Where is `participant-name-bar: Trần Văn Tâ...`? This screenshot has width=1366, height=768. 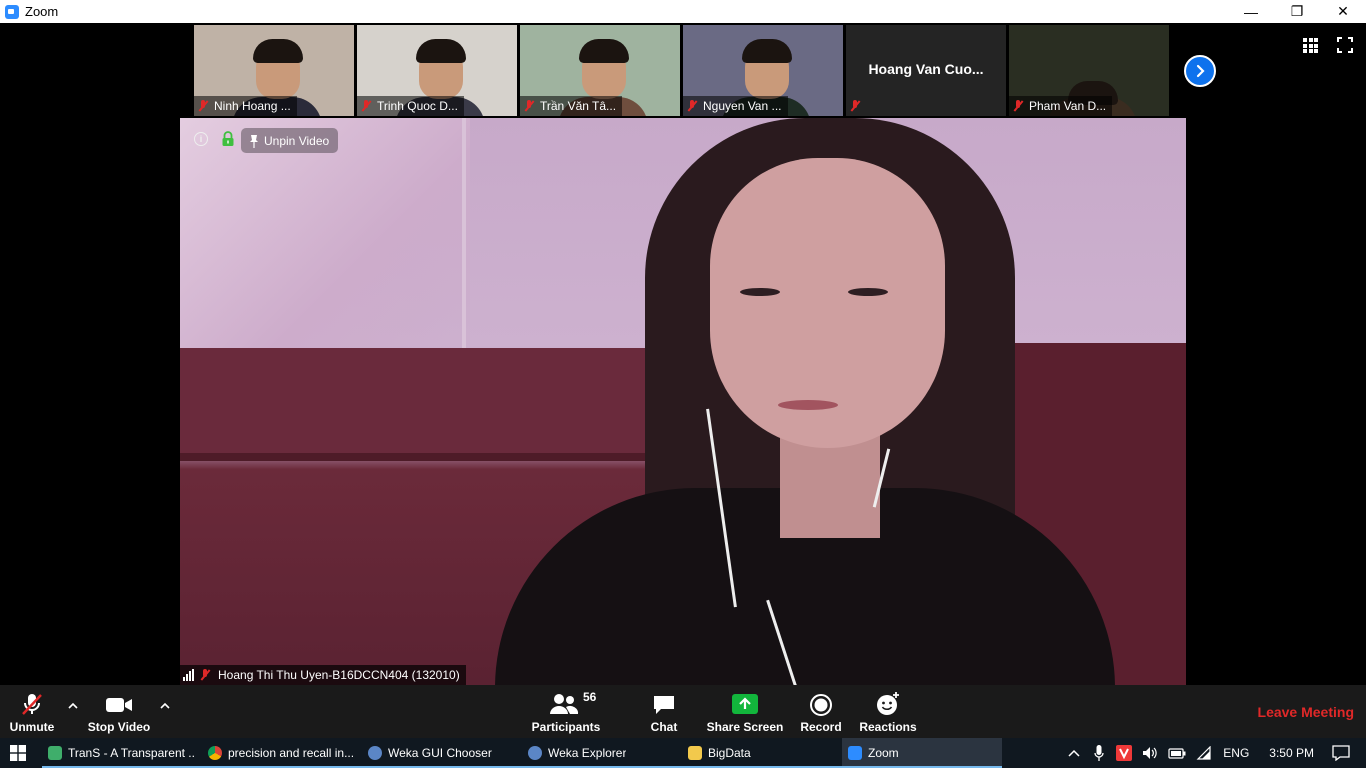 participant-name-bar: Trần Văn Tâ... is located at coordinates (571, 106).